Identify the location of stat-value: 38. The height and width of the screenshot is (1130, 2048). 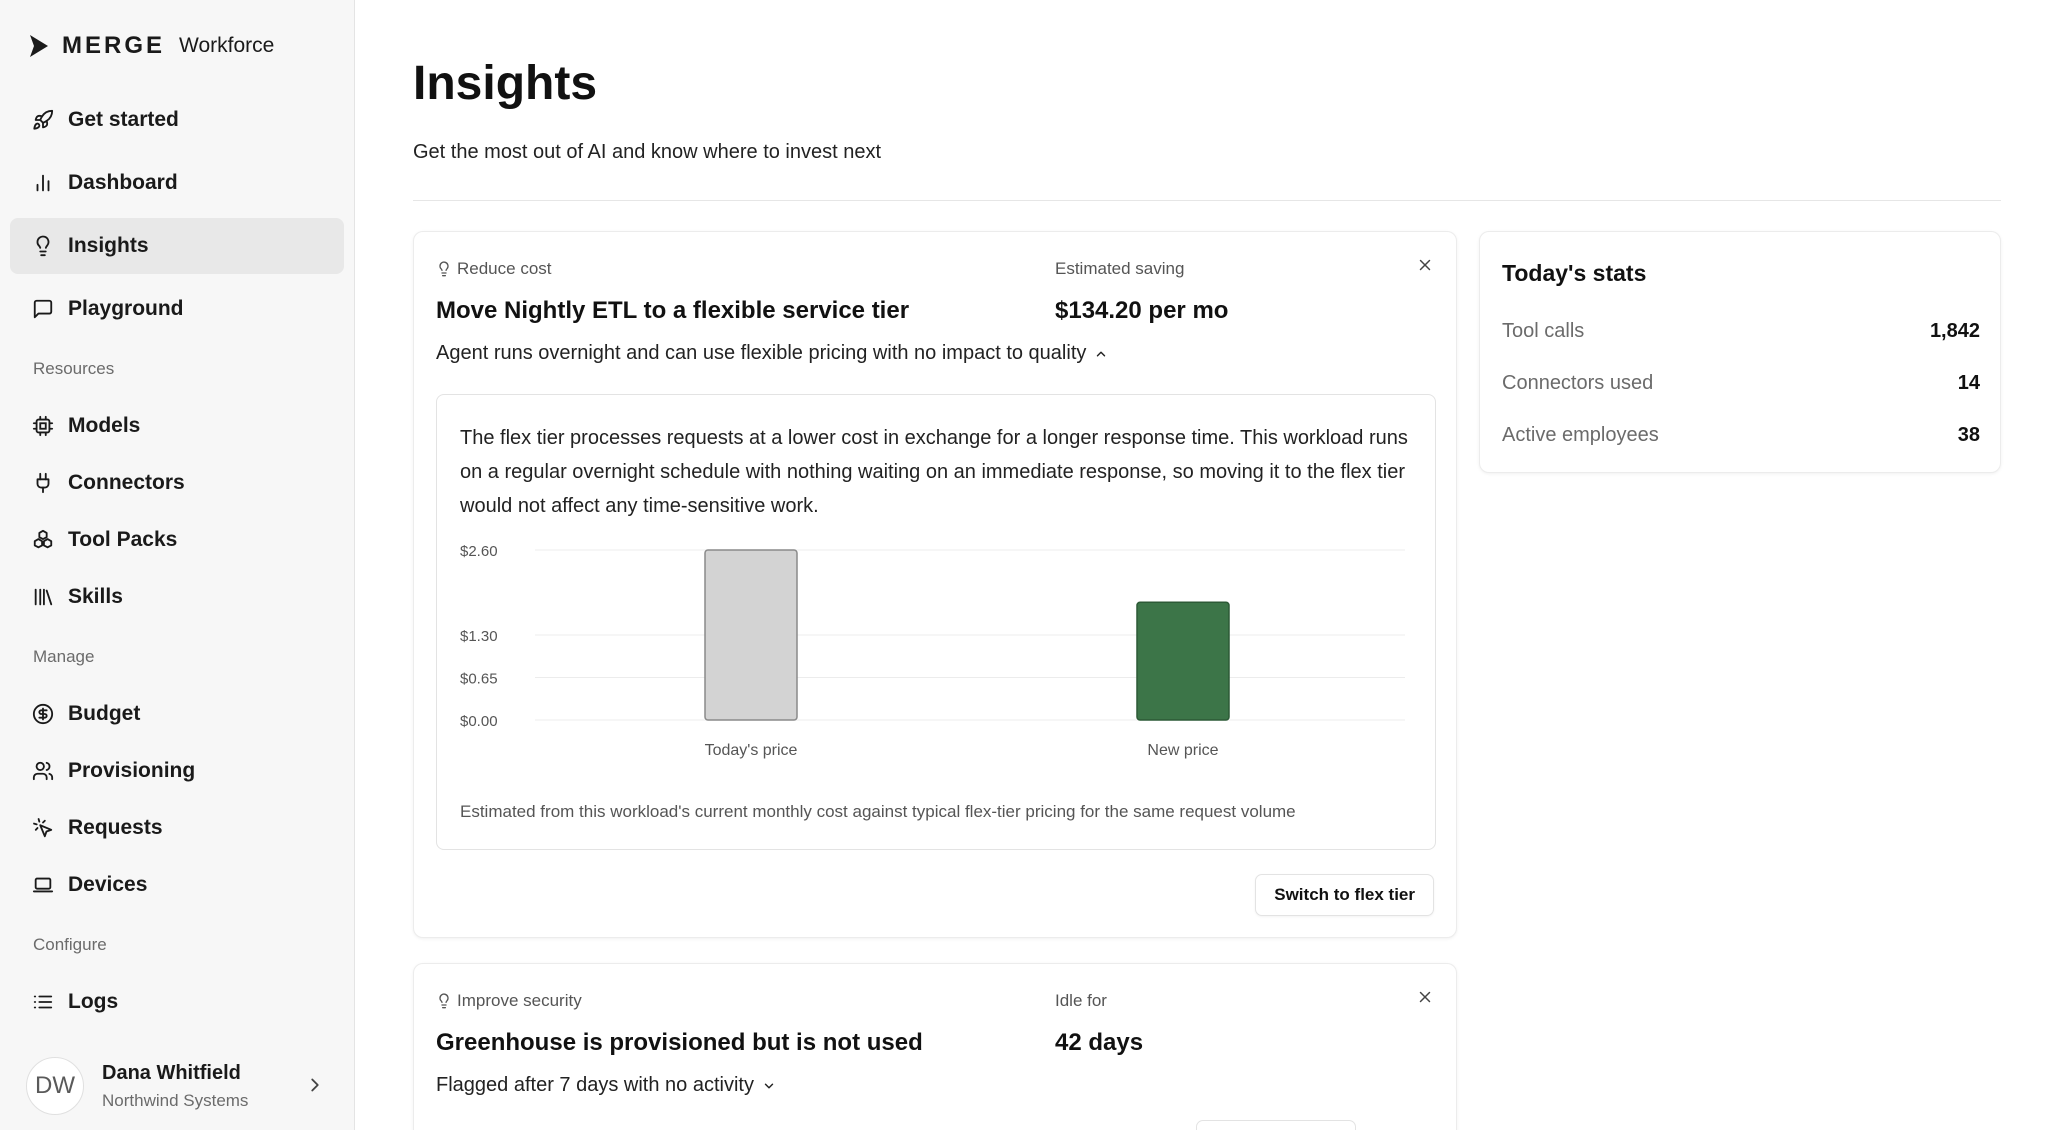
(1968, 435).